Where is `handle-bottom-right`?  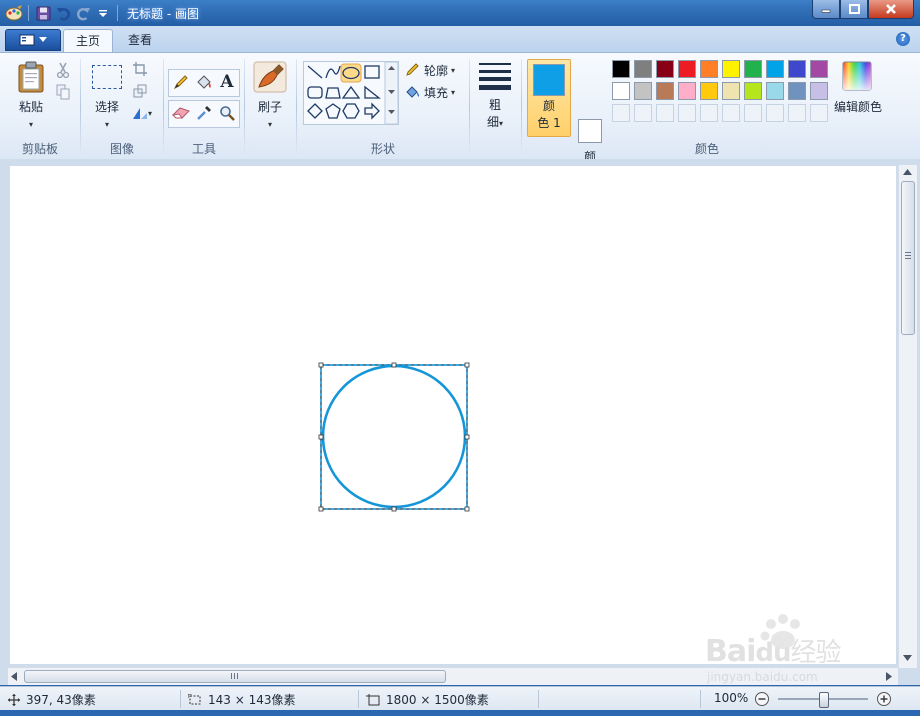
handle-bottom-right is located at coordinates (467, 509).